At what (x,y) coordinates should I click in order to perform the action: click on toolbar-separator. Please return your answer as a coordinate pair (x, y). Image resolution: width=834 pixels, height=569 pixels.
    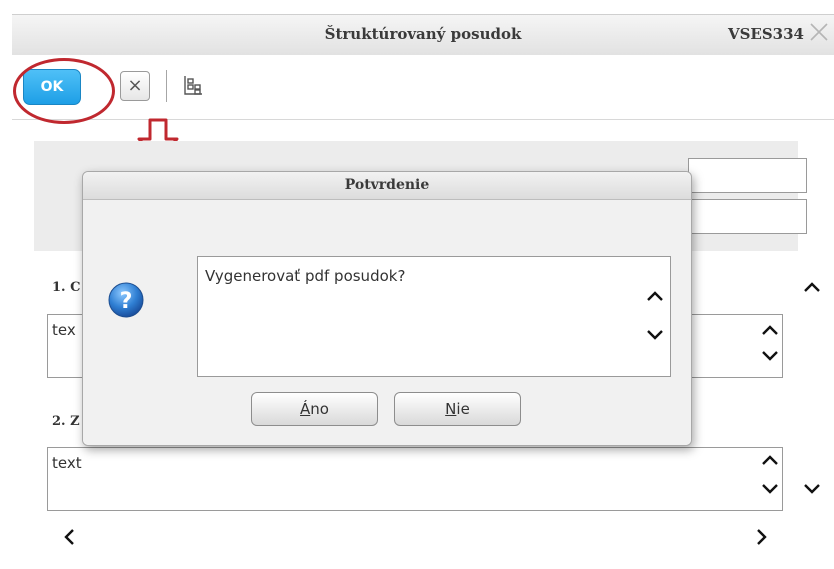
    Looking at the image, I should click on (166, 86).